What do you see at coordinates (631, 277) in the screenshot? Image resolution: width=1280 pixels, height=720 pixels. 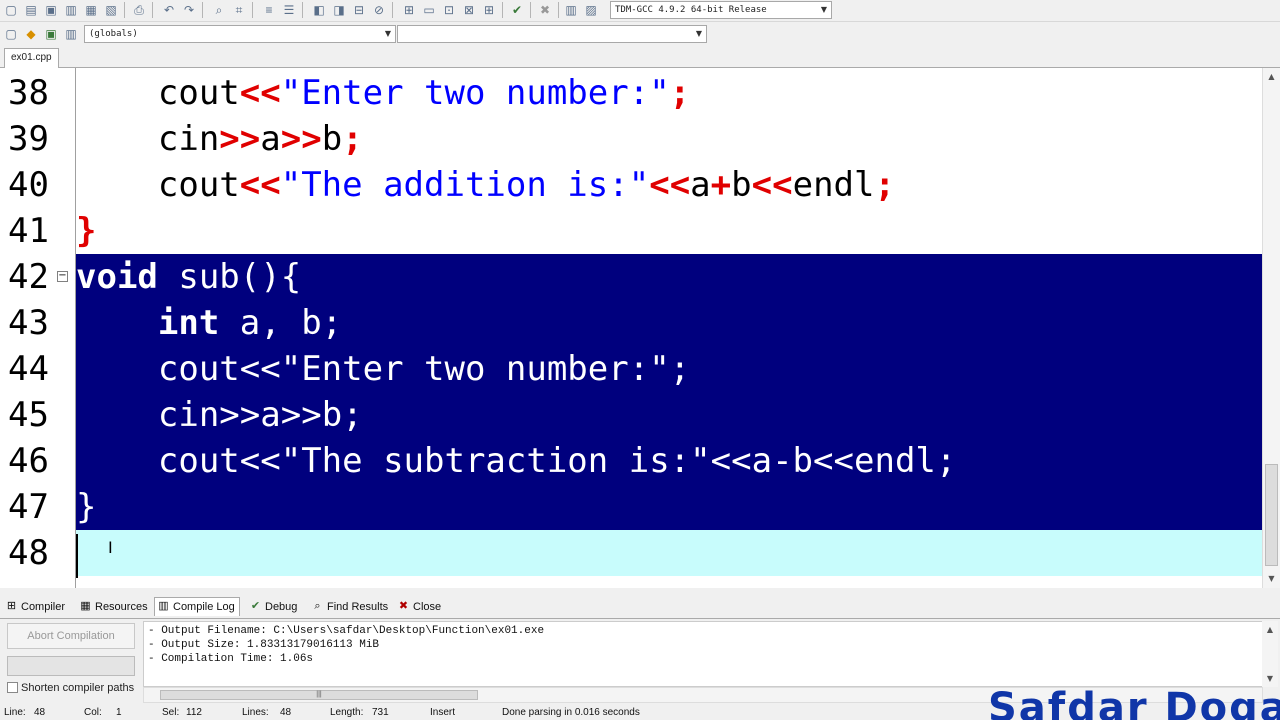 I see `code-line: 42 void sub(){` at bounding box center [631, 277].